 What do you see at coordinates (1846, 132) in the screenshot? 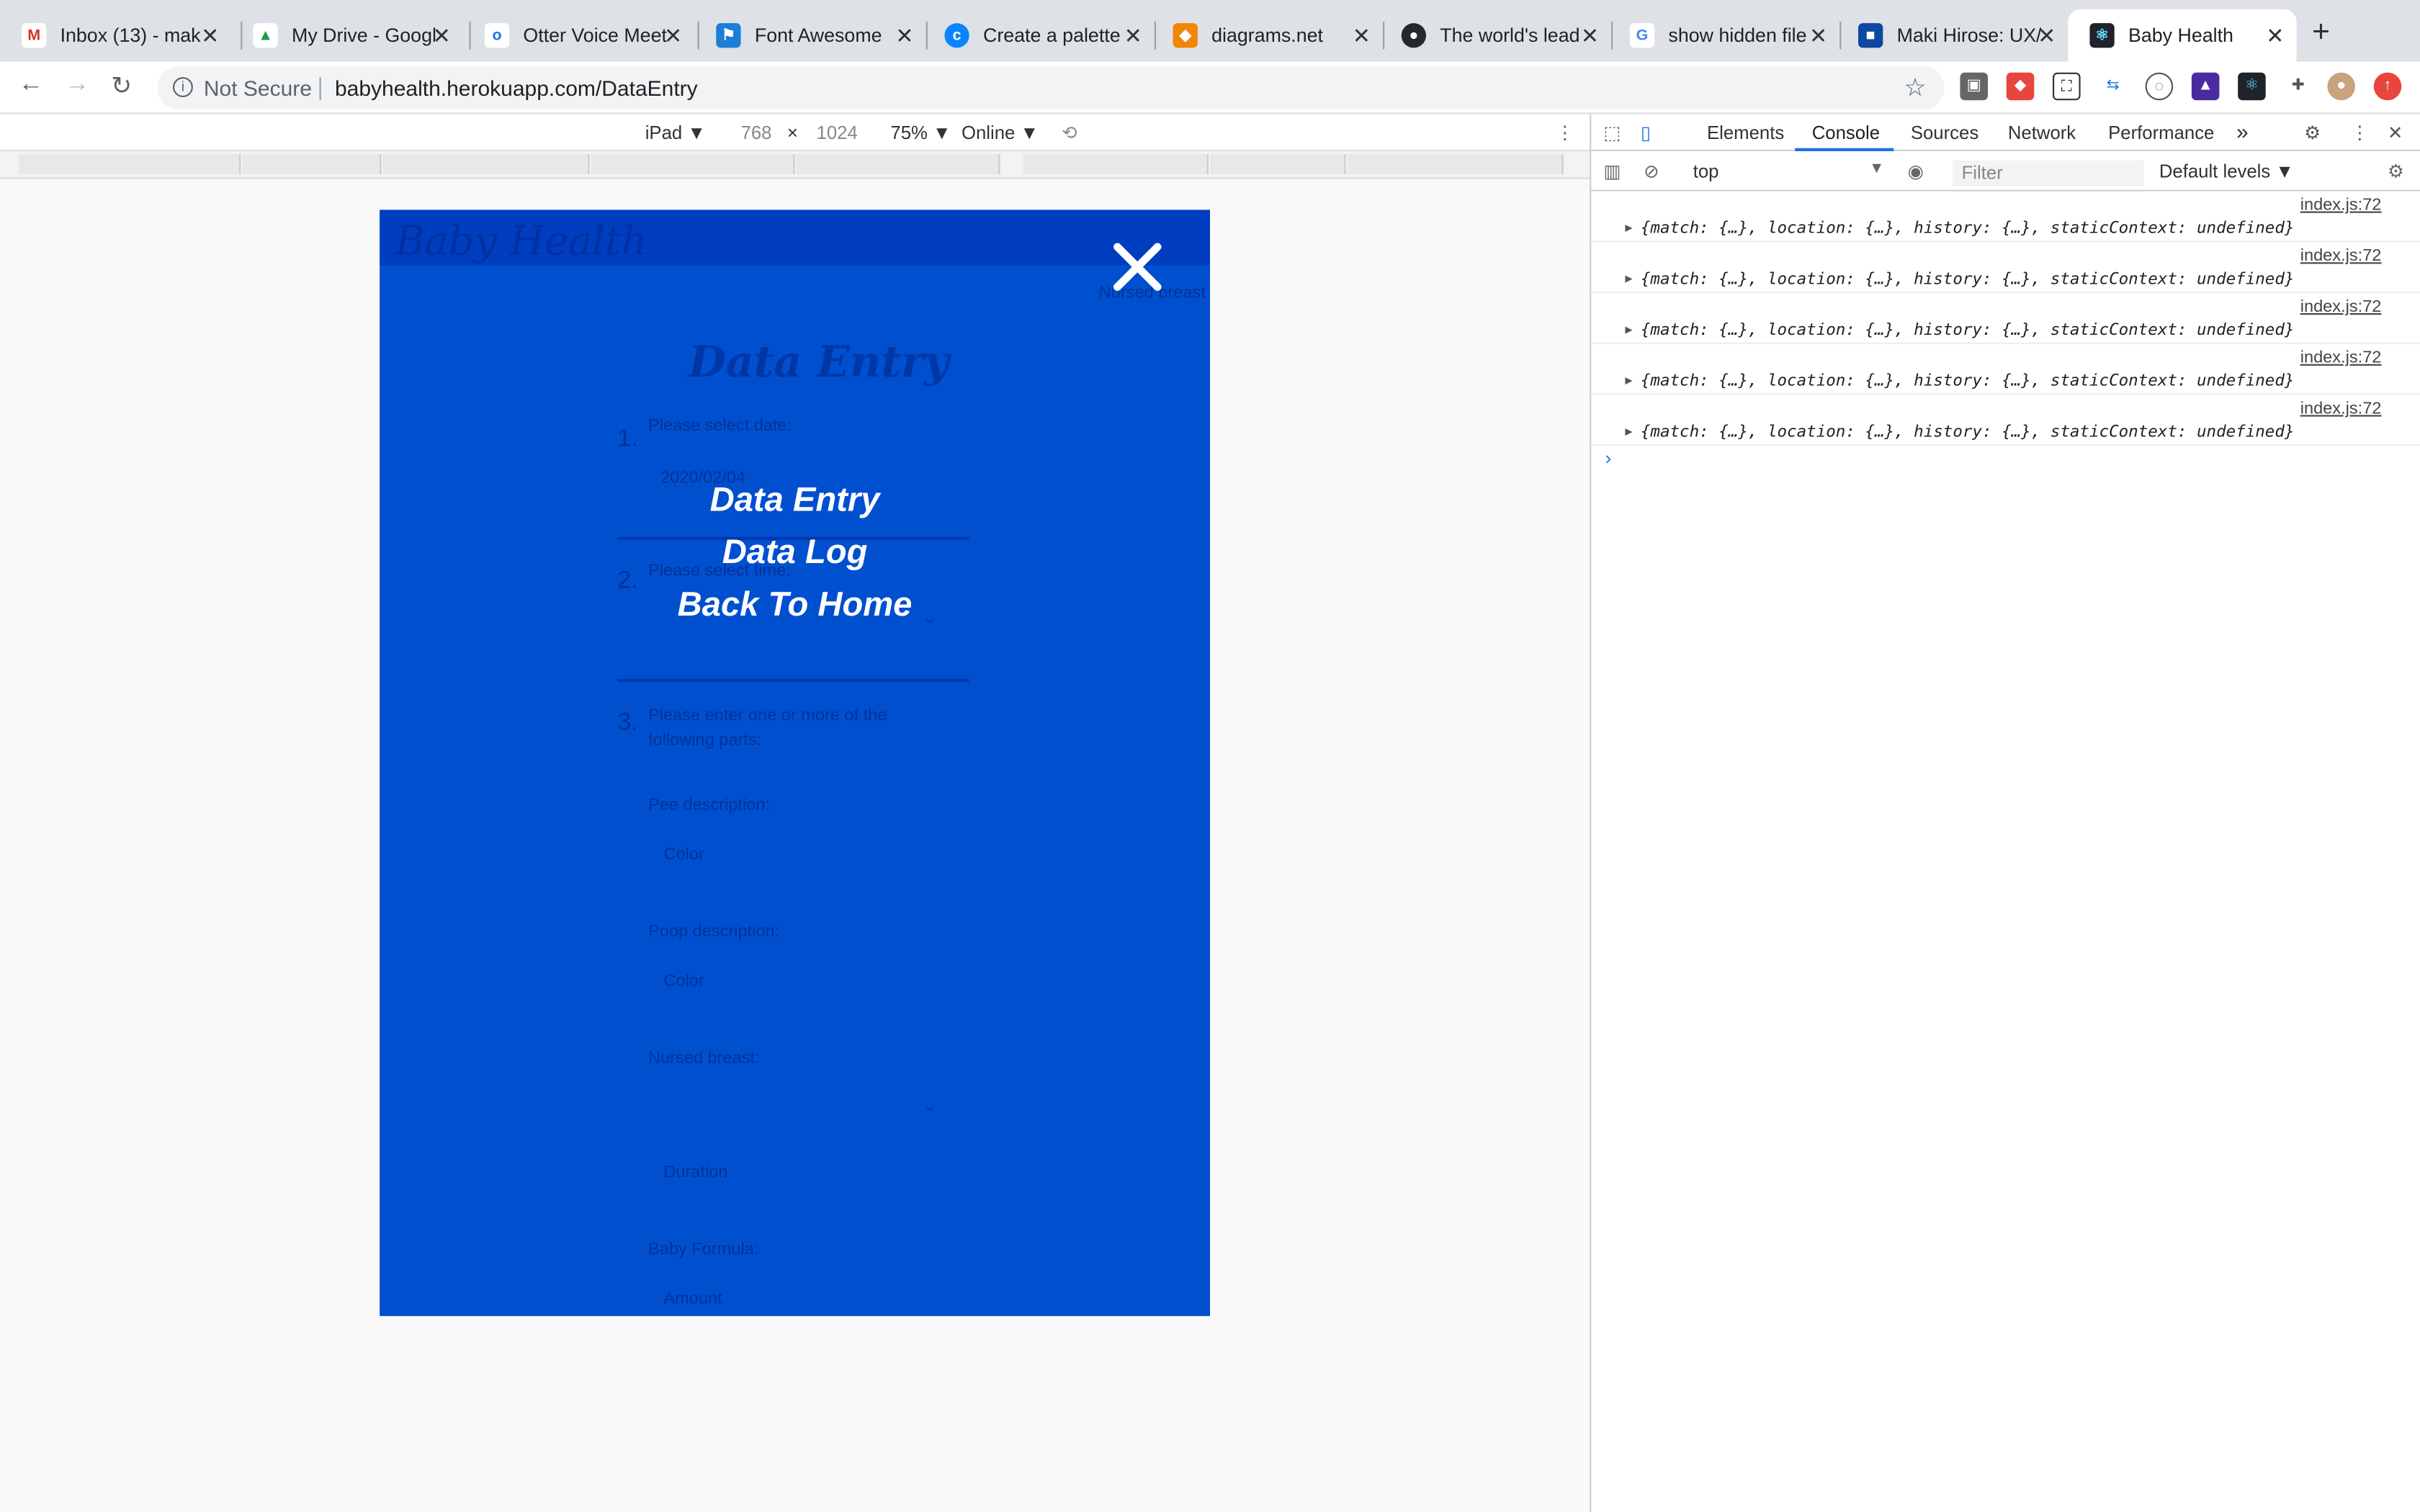
I see `tab-console: Console` at bounding box center [1846, 132].